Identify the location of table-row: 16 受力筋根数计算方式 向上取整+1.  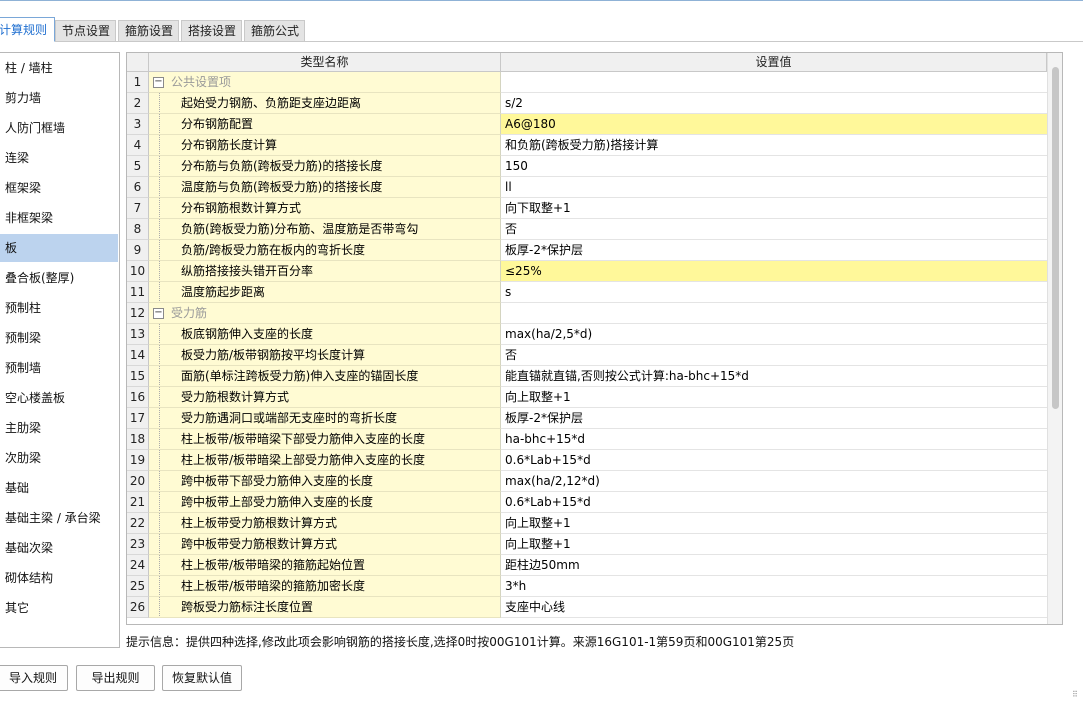
(587, 397).